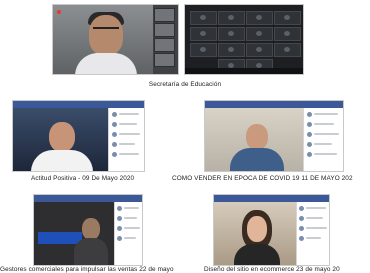  I want to click on livestream-screenshot-gestores, so click(88, 230).